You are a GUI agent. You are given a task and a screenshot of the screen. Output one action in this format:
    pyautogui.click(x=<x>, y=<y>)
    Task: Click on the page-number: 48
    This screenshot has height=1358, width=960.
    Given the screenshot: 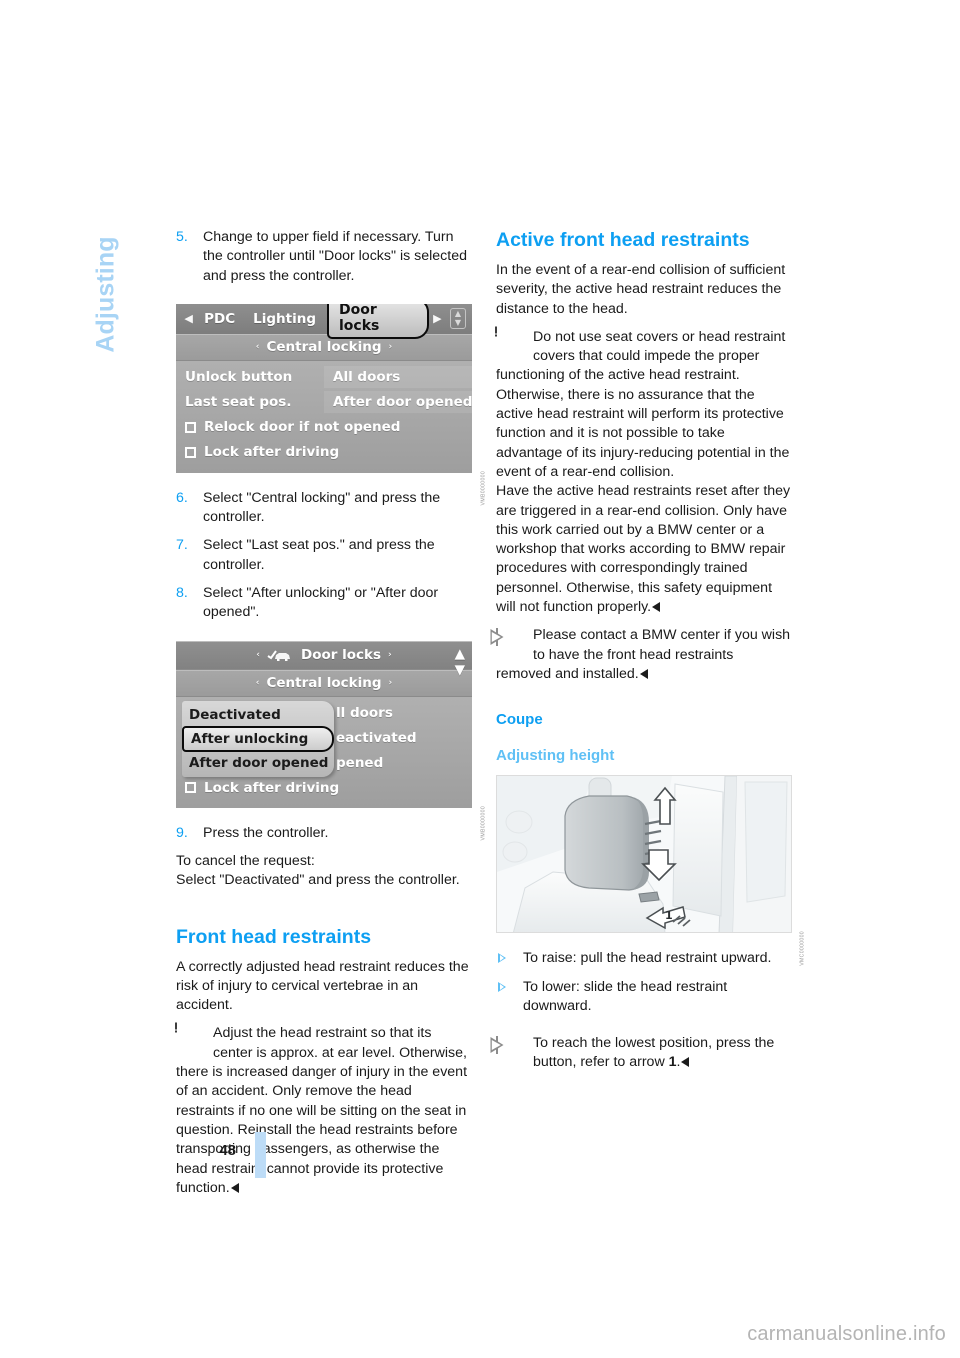 What is the action you would take?
    pyautogui.click(x=227, y=1150)
    